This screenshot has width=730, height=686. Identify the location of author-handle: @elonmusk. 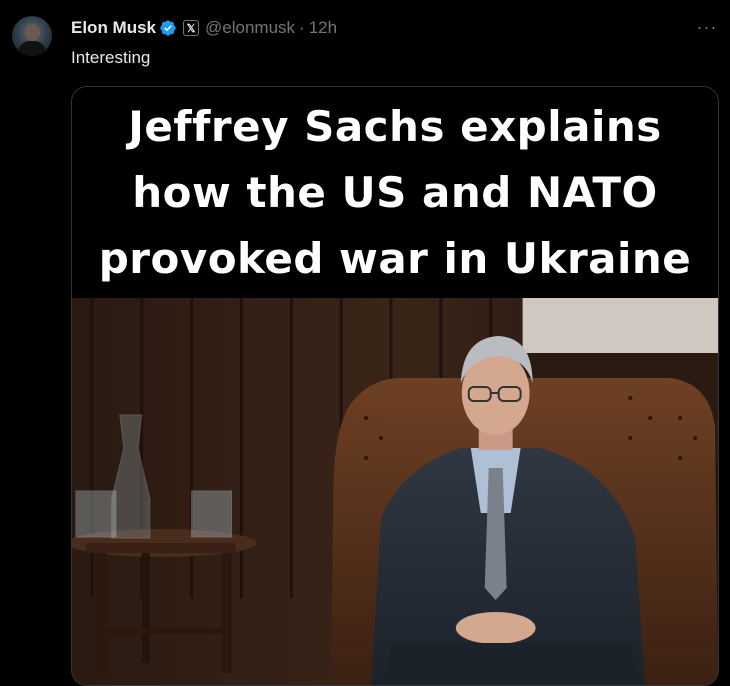
(250, 28).